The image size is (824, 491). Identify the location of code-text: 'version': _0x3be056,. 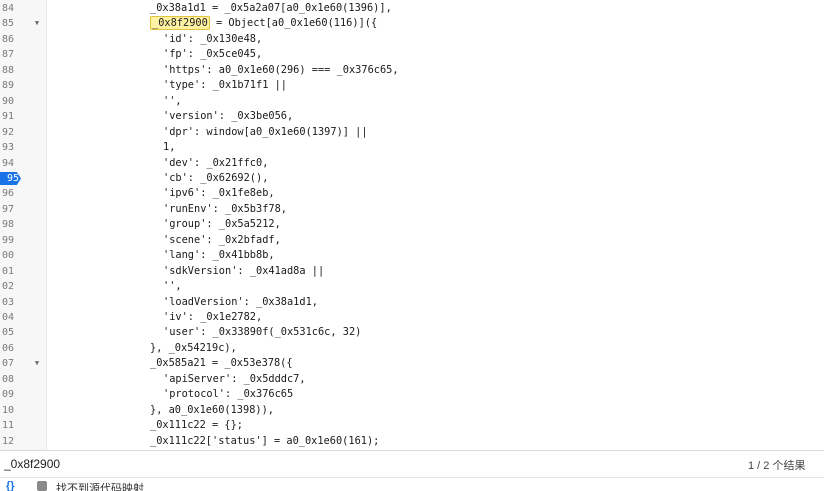
(228, 116).